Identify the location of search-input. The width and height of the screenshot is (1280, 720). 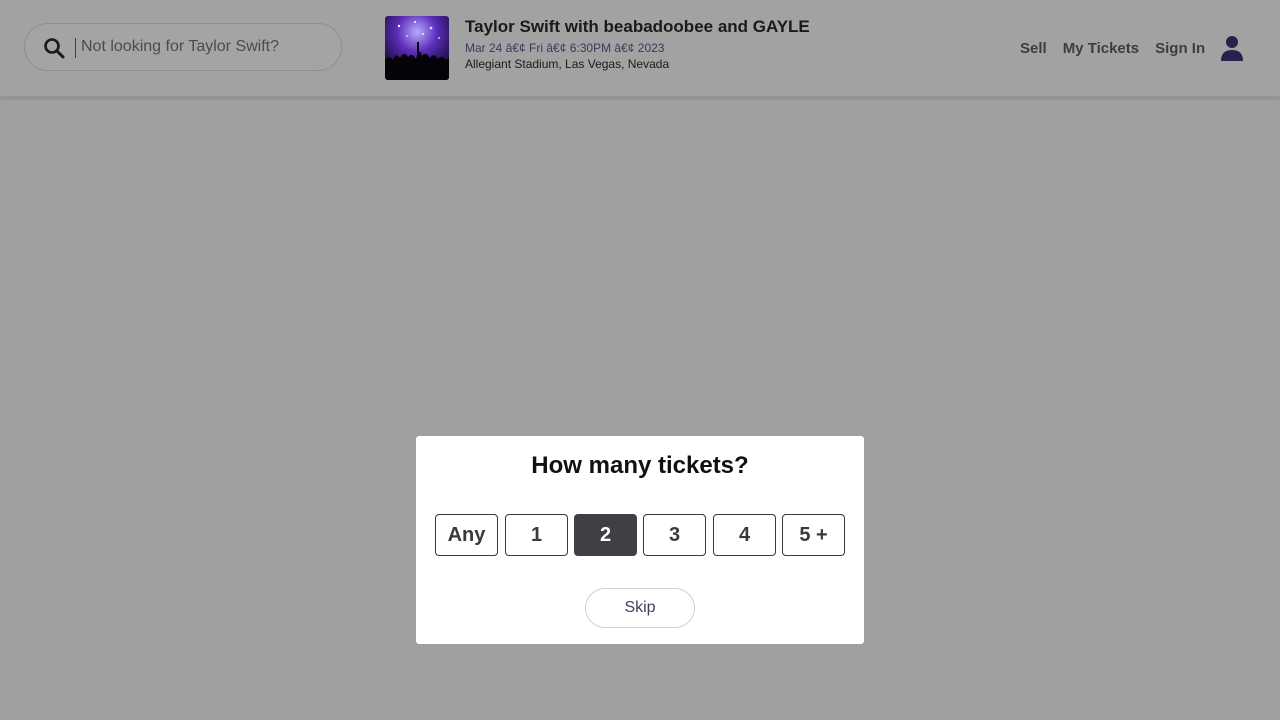
(191, 47).